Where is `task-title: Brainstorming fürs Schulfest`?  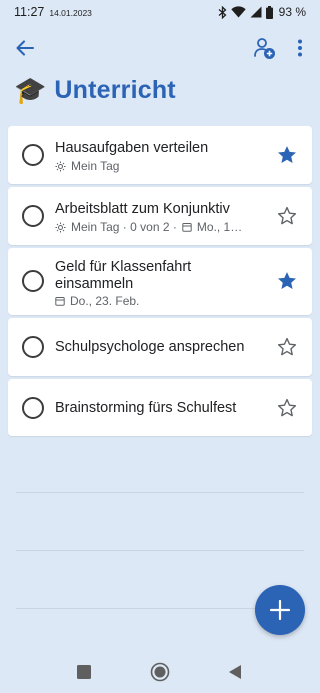
task-title: Brainstorming fürs Schulfest is located at coordinates (146, 408).